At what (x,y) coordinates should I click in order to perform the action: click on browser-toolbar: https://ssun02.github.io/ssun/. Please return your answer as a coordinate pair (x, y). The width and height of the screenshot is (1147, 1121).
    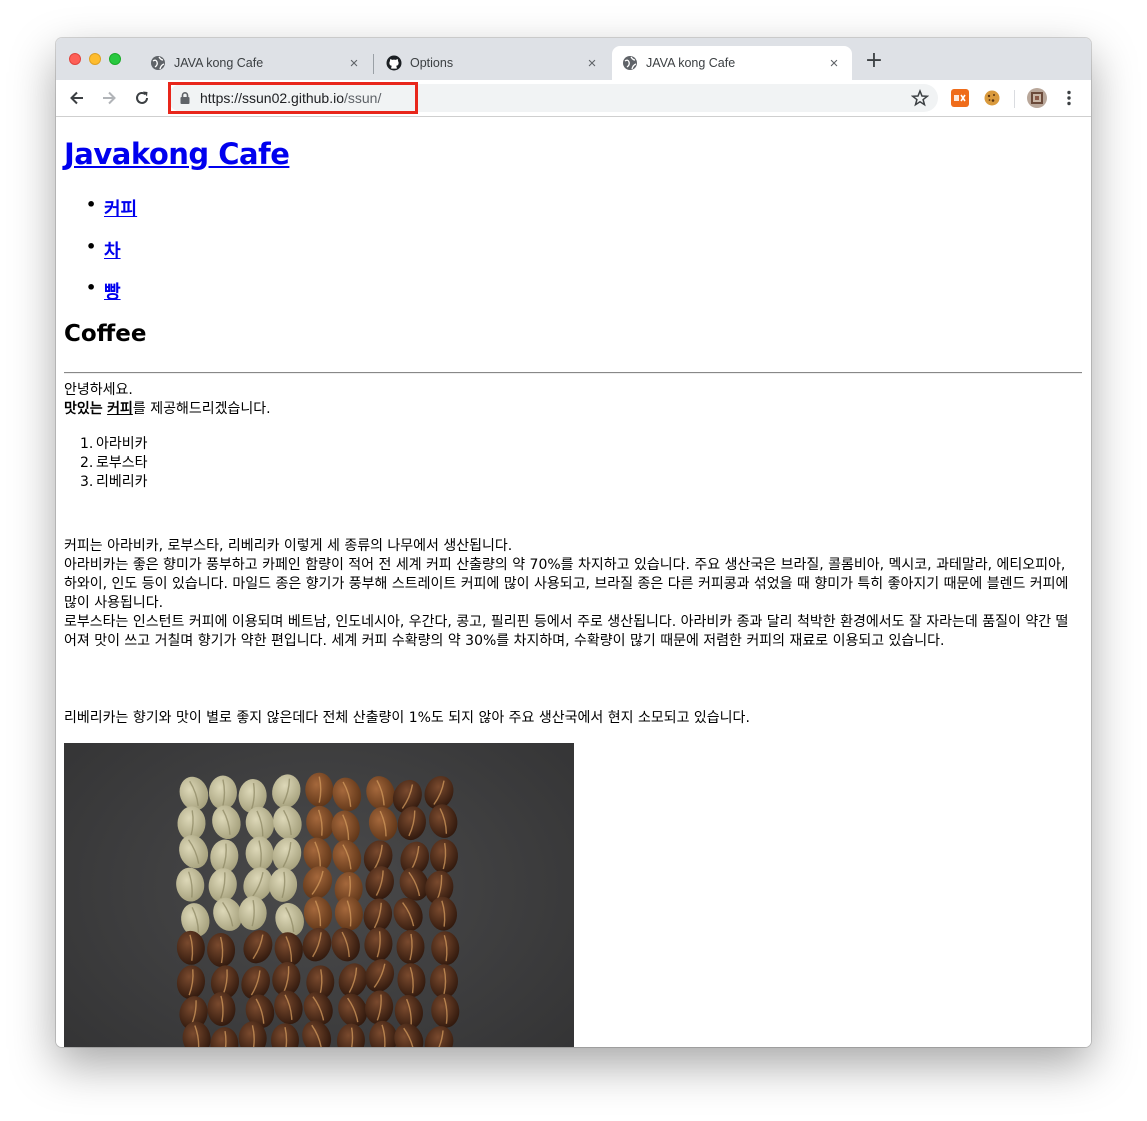
    Looking at the image, I should click on (573, 98).